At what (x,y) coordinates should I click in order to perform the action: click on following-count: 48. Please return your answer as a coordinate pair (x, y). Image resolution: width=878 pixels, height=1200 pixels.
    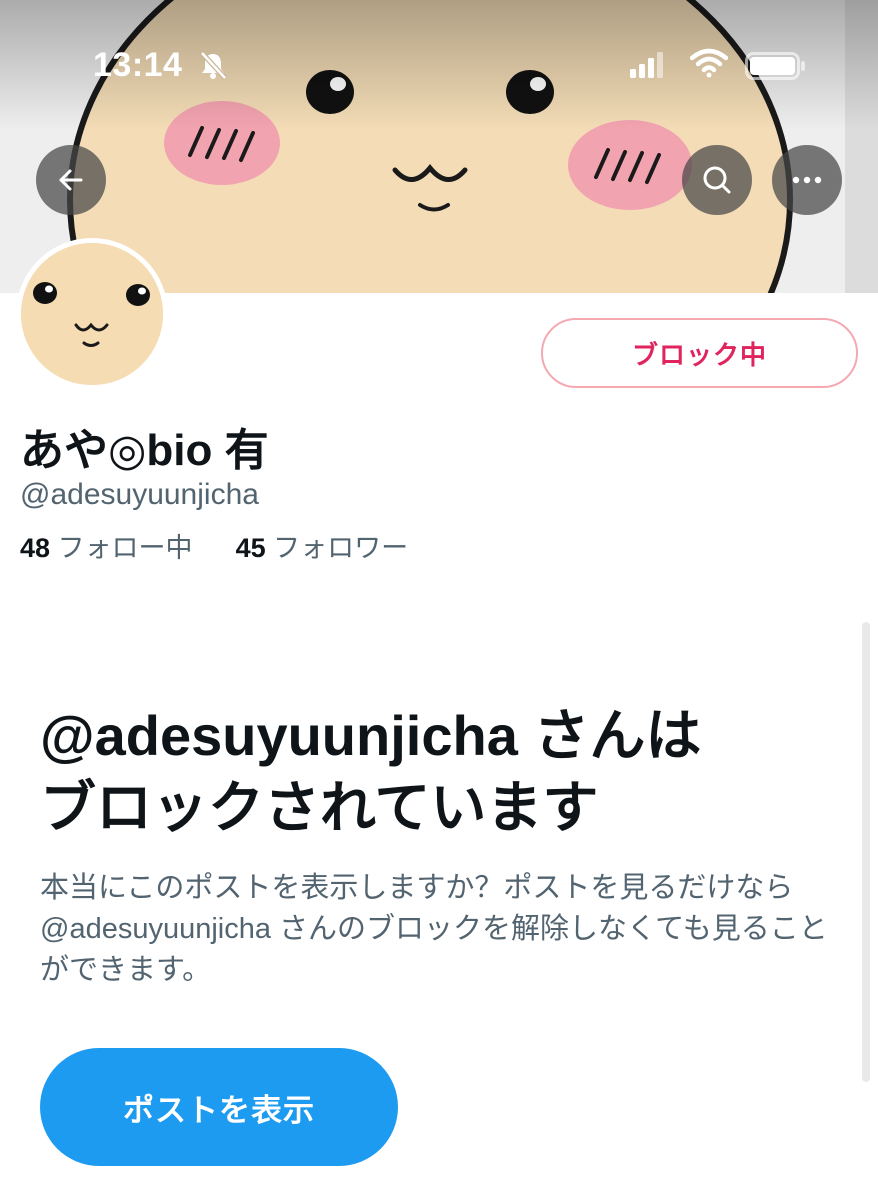
    Looking at the image, I should click on (35, 548).